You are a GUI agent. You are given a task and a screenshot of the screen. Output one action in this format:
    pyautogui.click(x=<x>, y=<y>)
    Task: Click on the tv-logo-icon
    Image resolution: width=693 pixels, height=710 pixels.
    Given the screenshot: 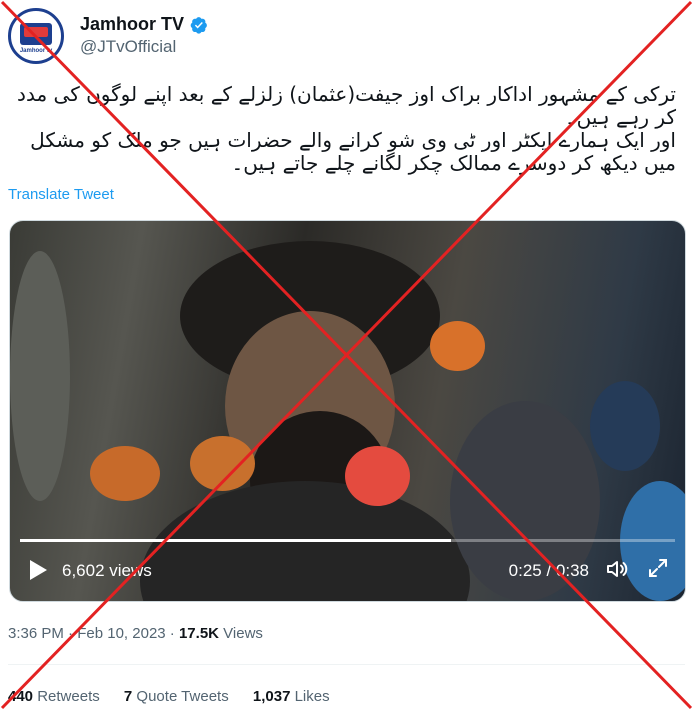 What is the action you would take?
    pyautogui.click(x=36, y=34)
    